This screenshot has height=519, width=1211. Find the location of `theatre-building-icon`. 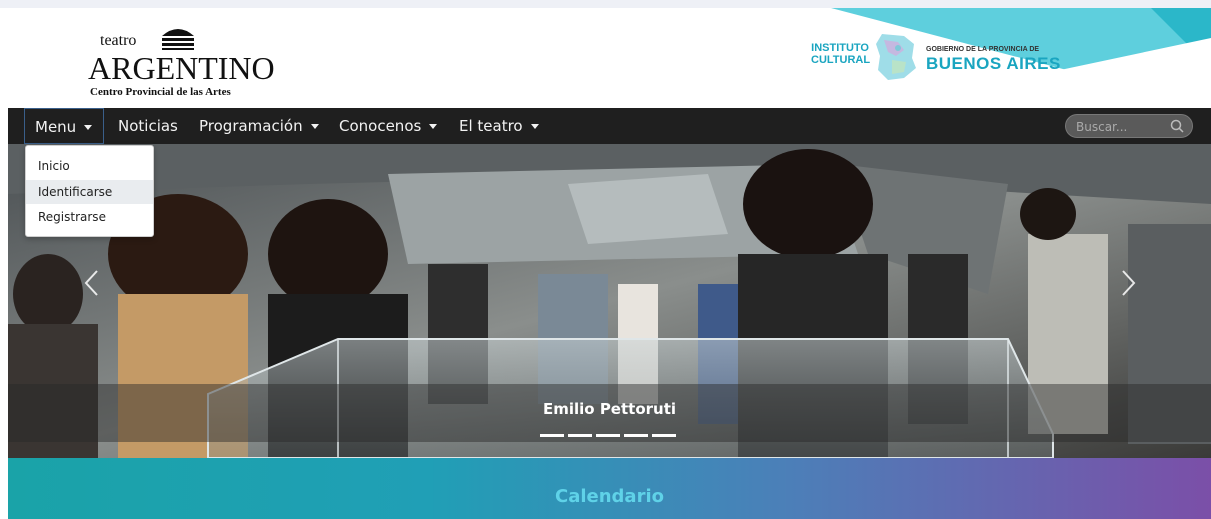

theatre-building-icon is located at coordinates (178, 39).